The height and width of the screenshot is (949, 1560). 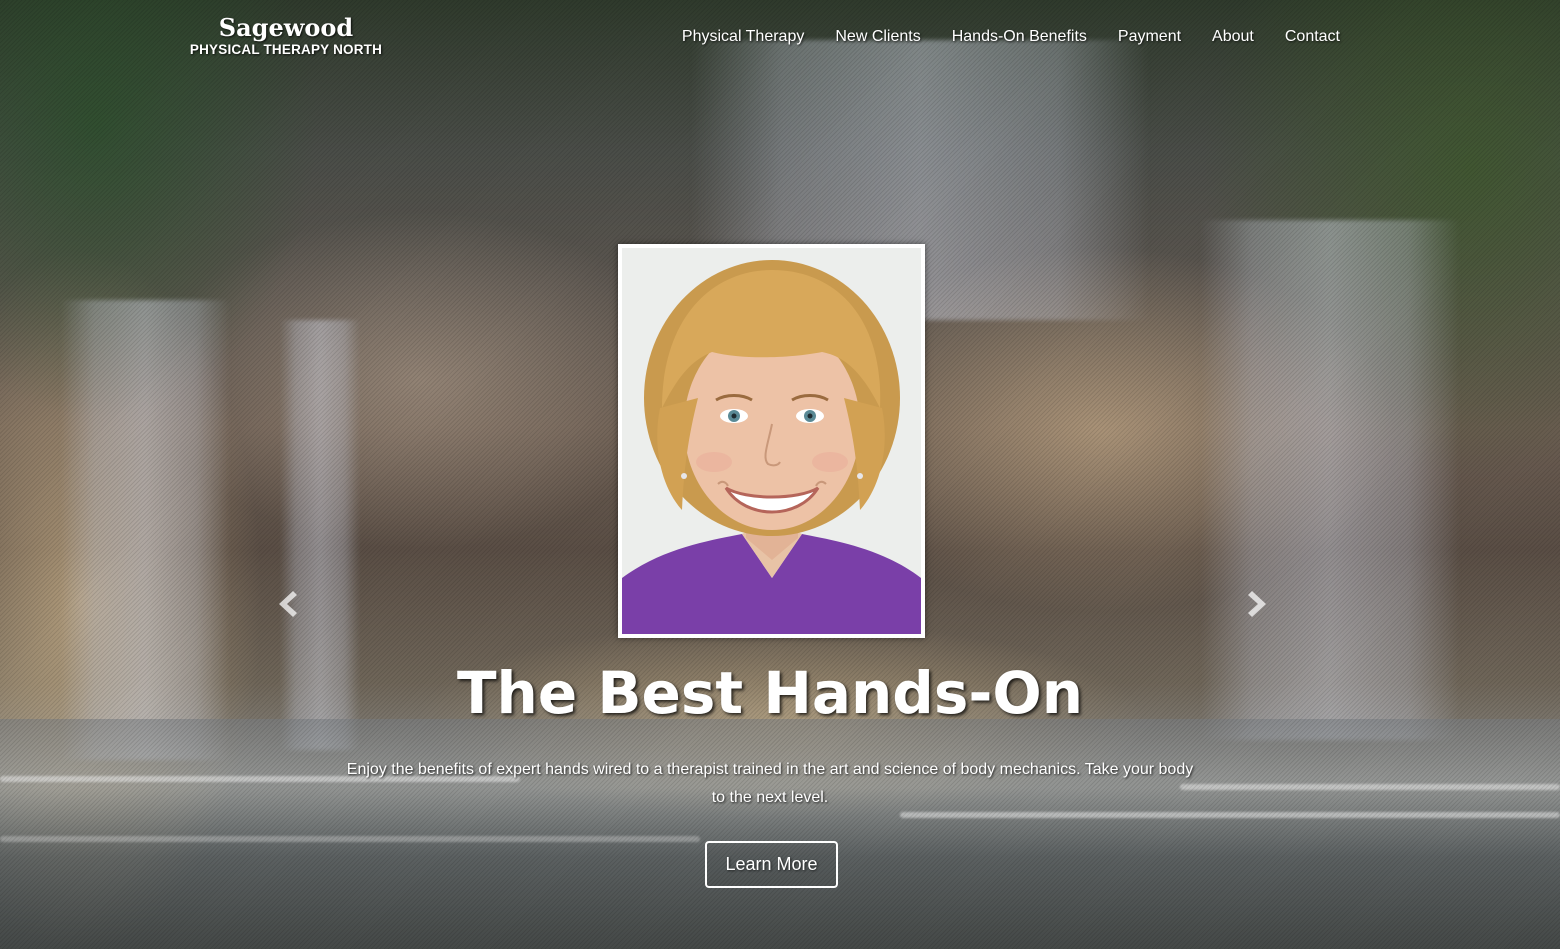 I want to click on chevron-left-icon, so click(x=288, y=604).